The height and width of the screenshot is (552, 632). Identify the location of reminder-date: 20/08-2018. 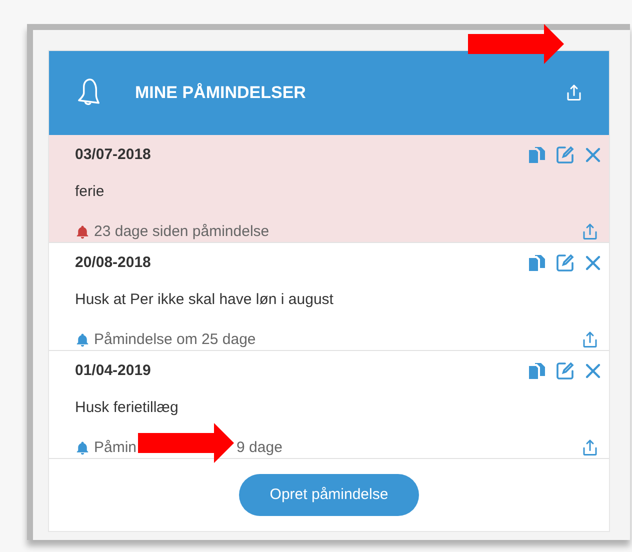
(113, 263).